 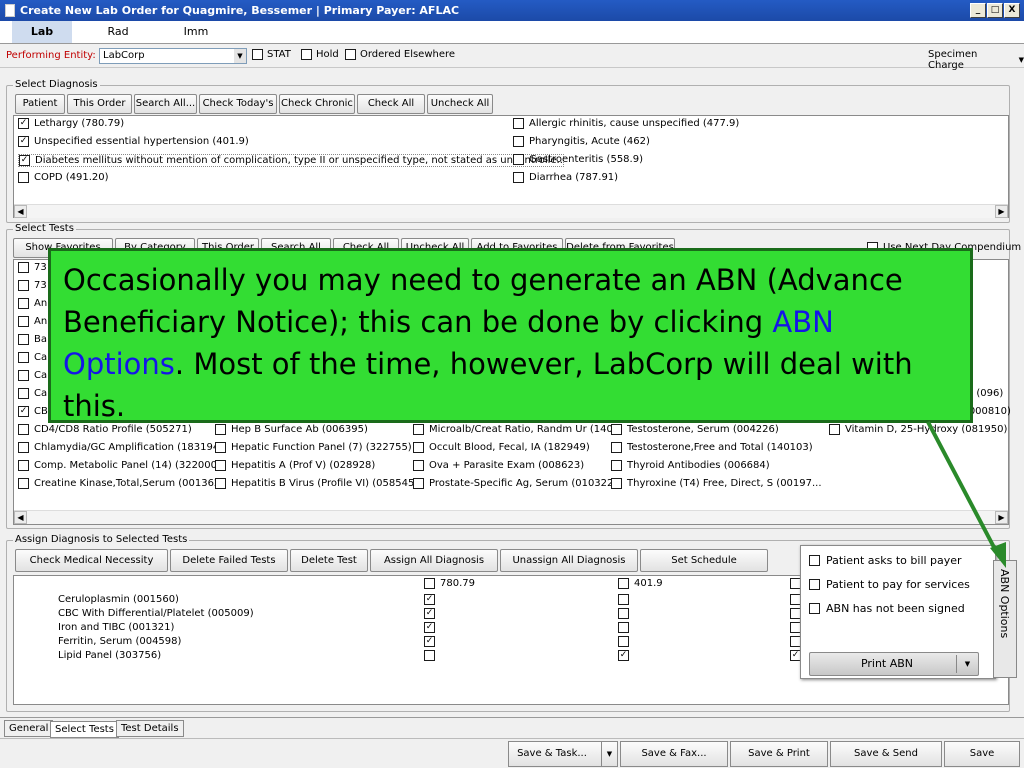 I want to click on save-and-print-button: Save & Print, so click(x=779, y=754).